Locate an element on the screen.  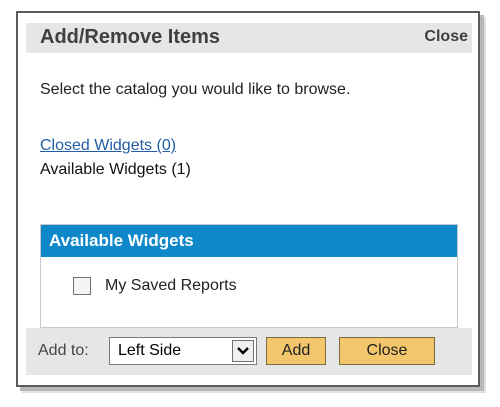
dialog-close-link: Close is located at coordinates (446, 37).